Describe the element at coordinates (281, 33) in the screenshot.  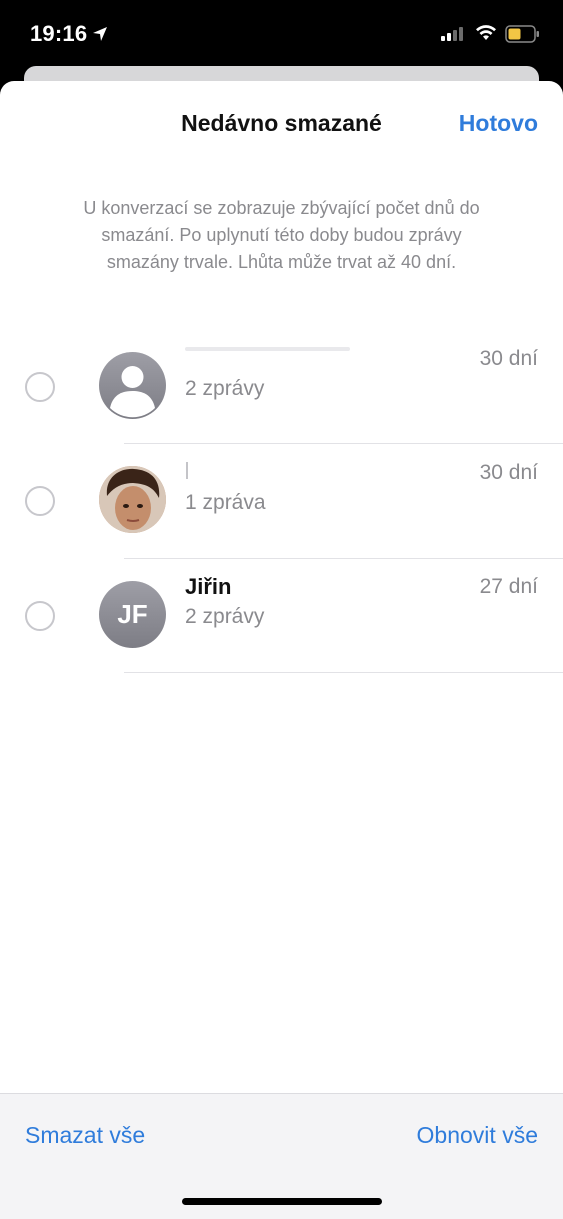
I see `status-bar: 19:16` at that location.